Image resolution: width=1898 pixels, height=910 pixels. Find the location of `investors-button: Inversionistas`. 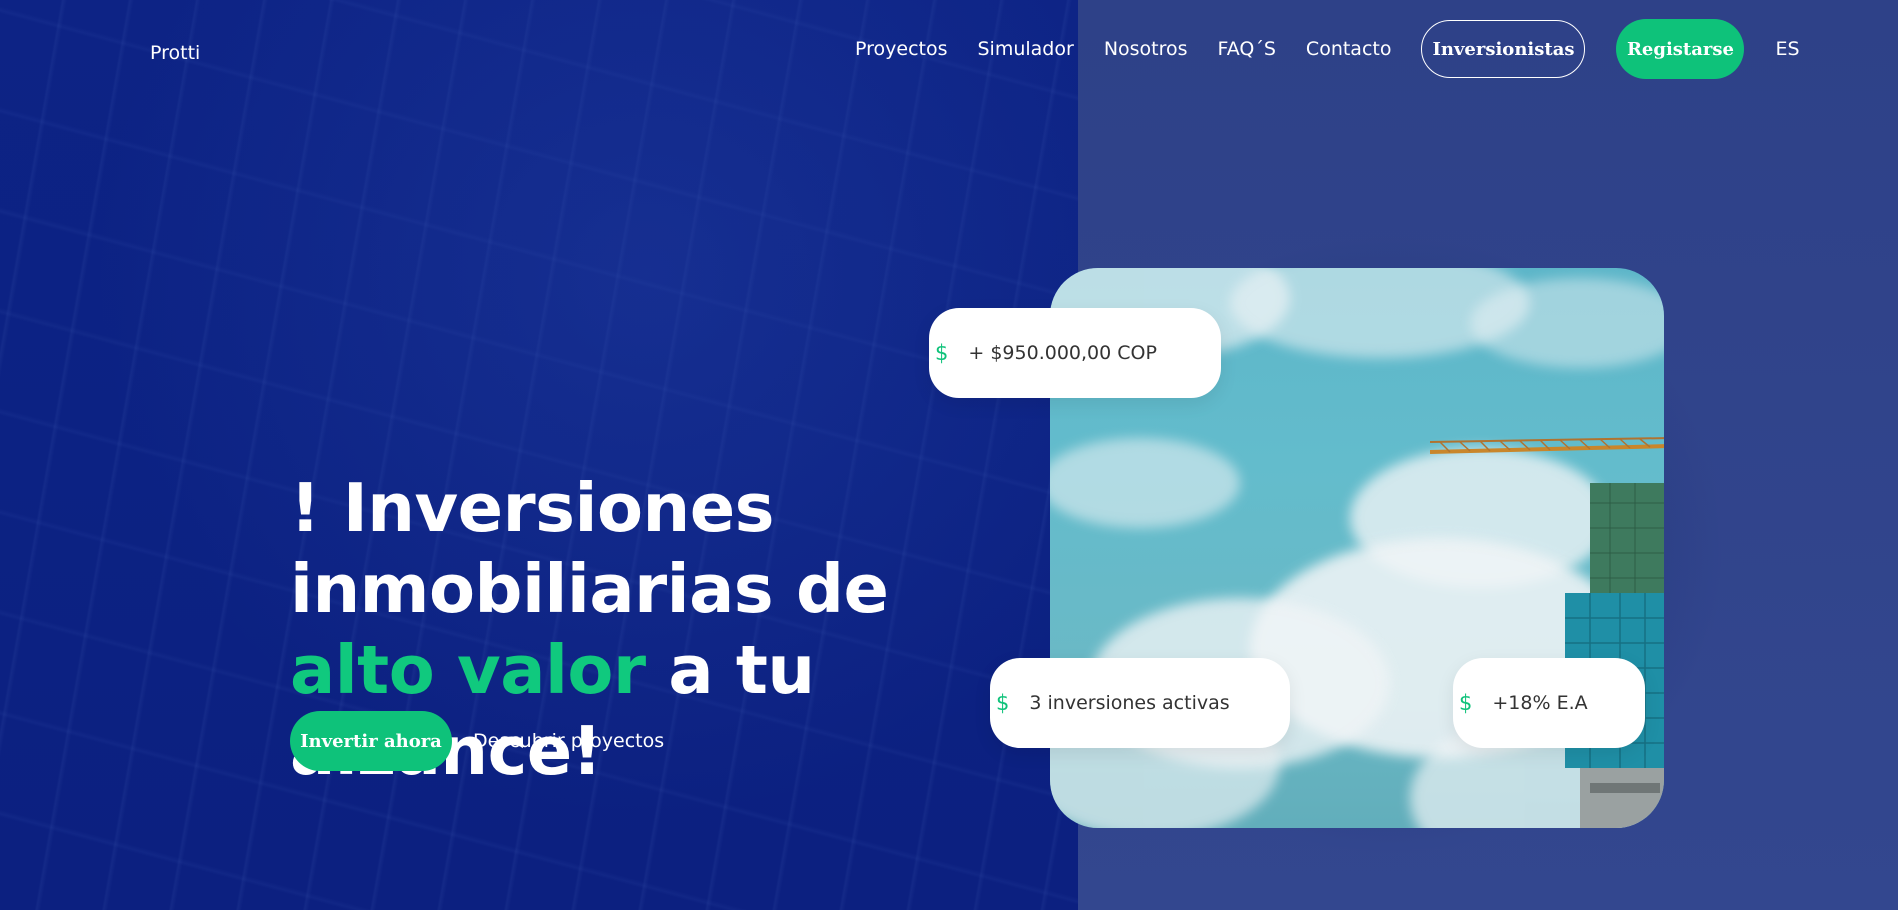

investors-button: Inversionistas is located at coordinates (1503, 49).